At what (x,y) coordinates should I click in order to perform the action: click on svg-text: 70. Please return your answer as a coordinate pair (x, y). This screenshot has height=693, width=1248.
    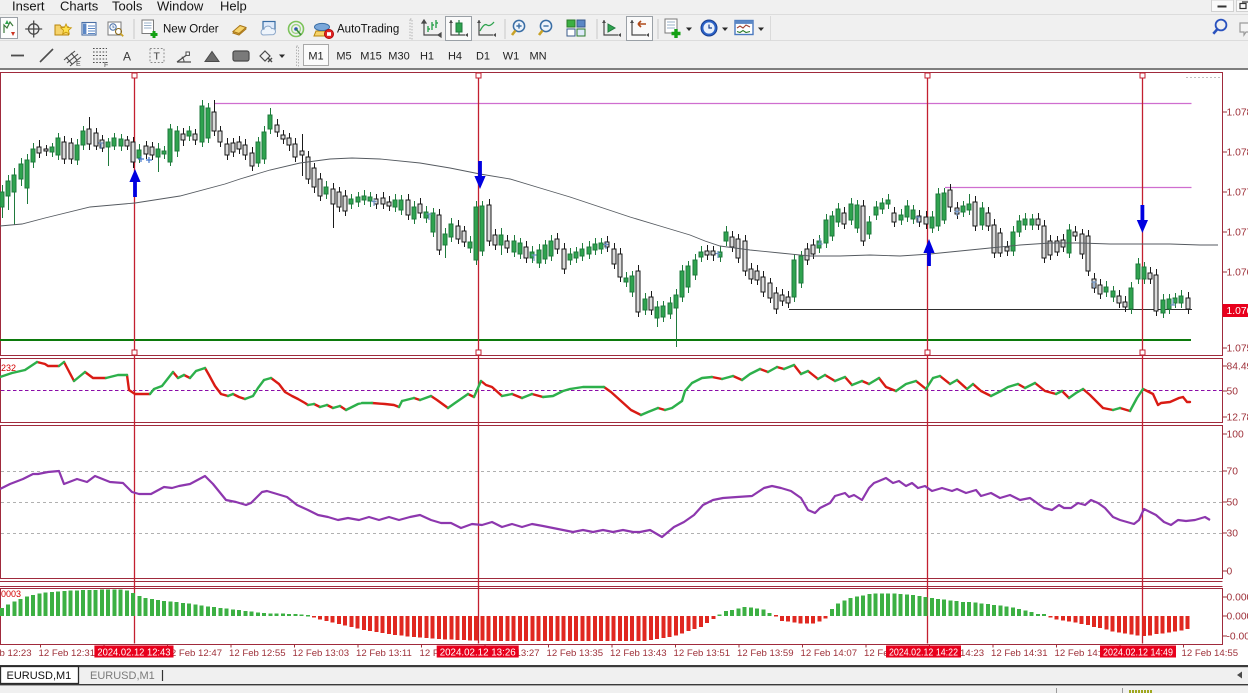
    Looking at the image, I should click on (1233, 472).